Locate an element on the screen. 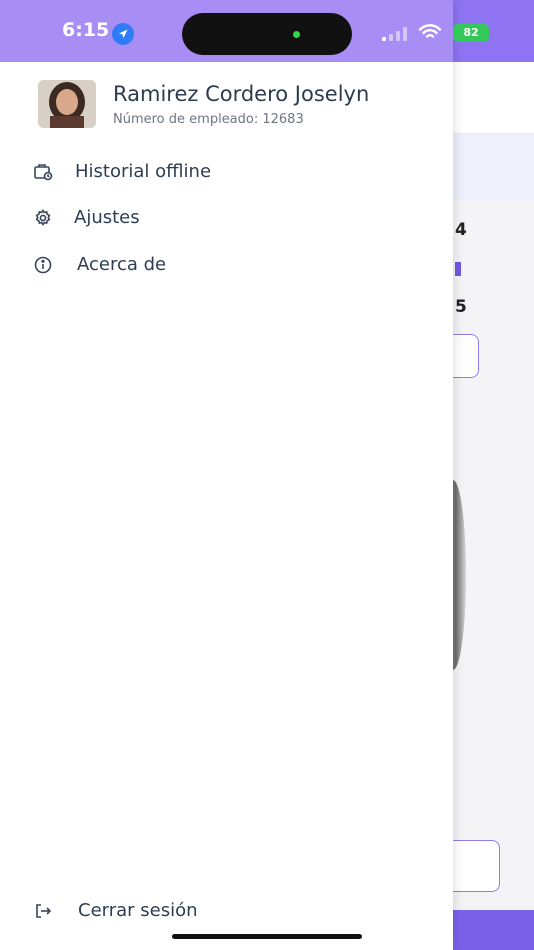 This screenshot has width=534, height=950. logout-button: Cerrar sesión is located at coordinates (226, 911).